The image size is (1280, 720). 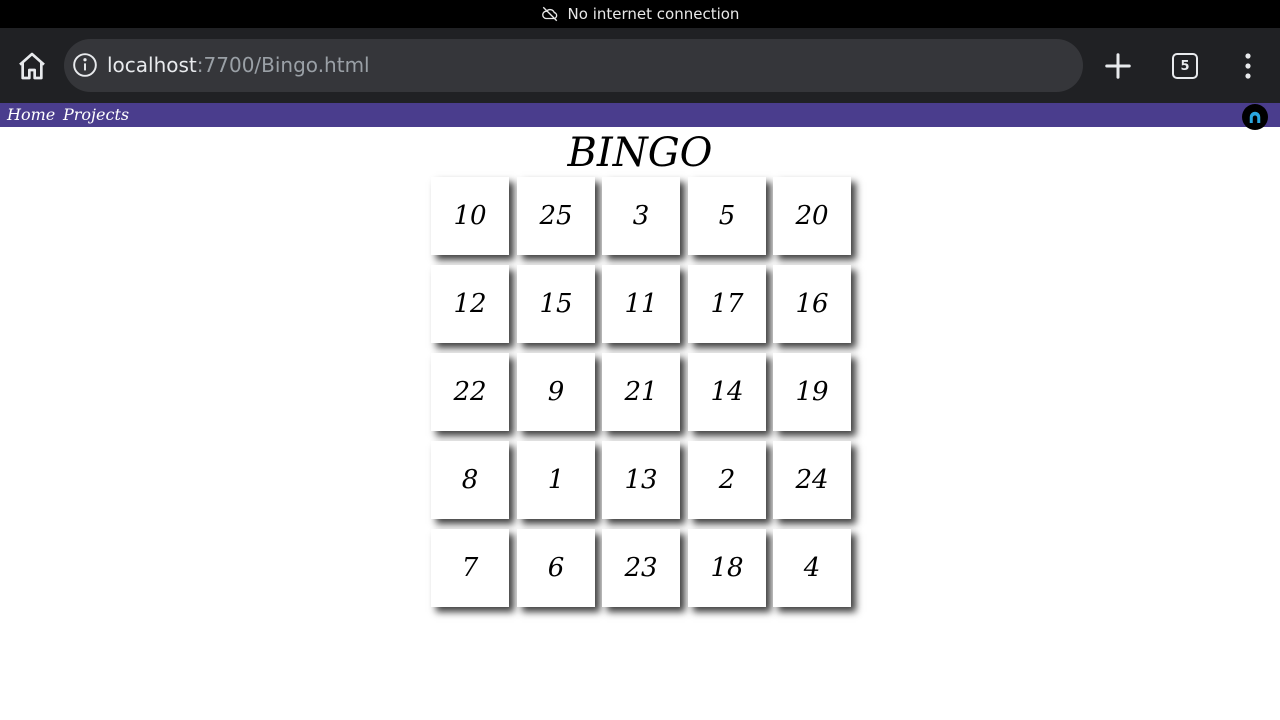 I want to click on bingo-cell: 22, so click(x=470, y=392).